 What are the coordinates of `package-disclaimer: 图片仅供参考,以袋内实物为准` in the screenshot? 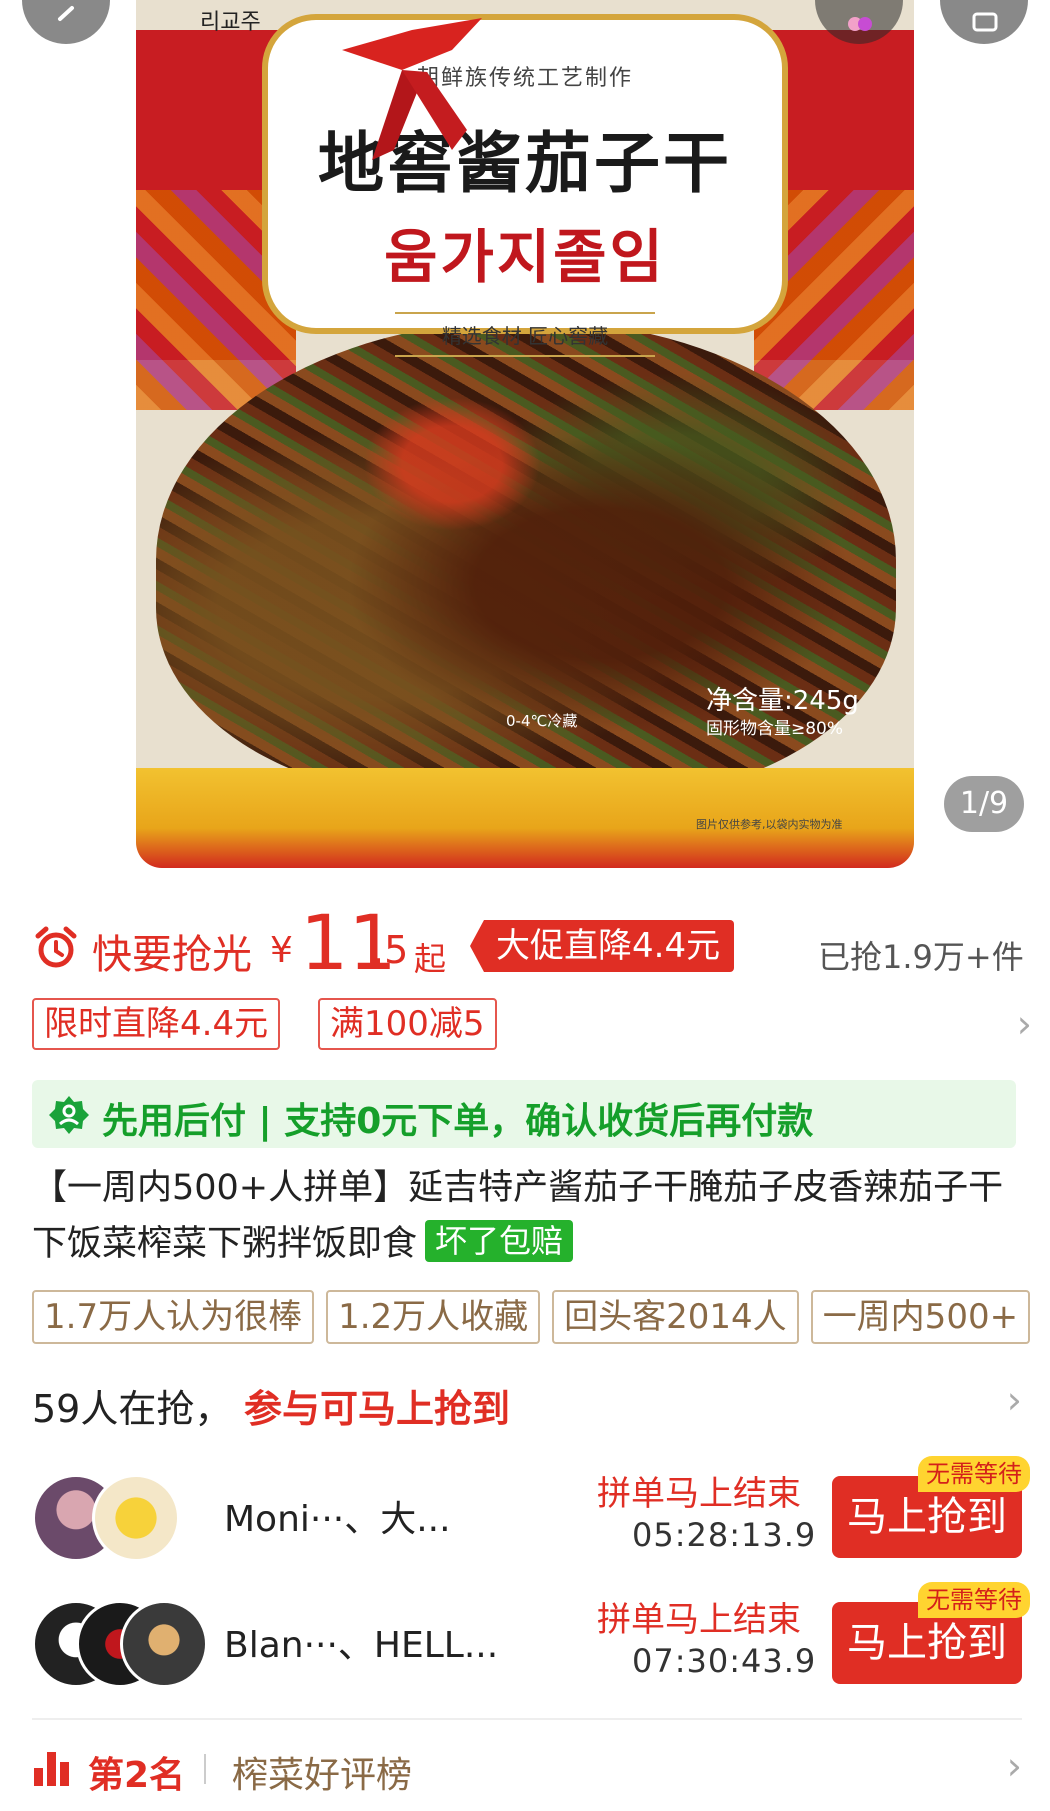 It's located at (769, 824).